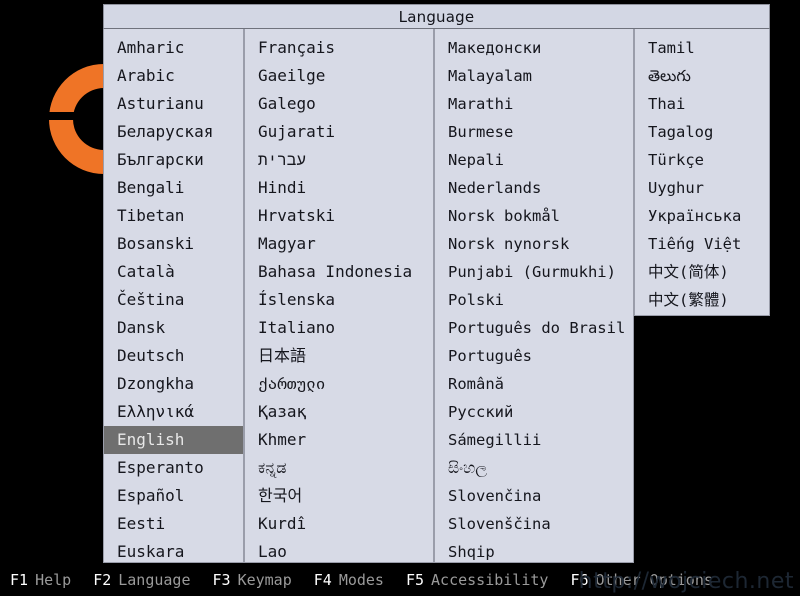  Describe the element at coordinates (173, 300) in the screenshot. I see `language-item: Čeština` at that location.